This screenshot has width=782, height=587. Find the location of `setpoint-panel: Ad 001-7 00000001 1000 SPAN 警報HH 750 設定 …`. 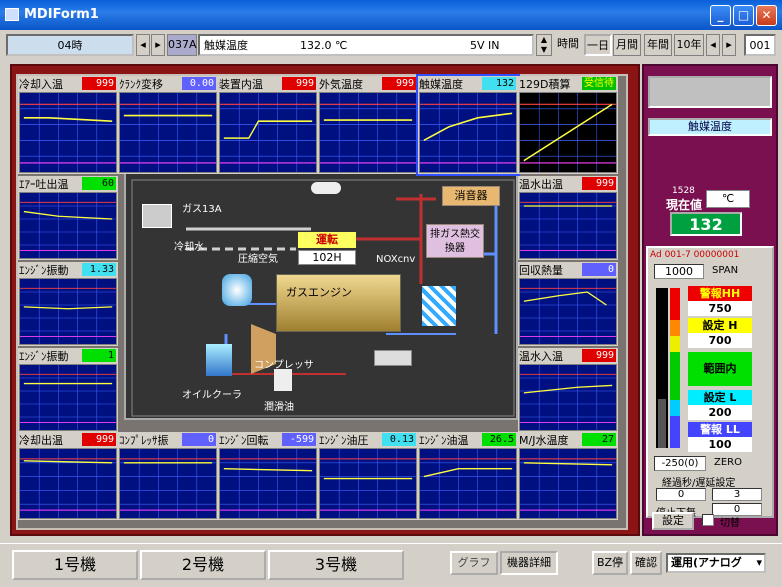

setpoint-panel: Ad 001-7 00000001 1000 SPAN 警報HH 750 設定 … is located at coordinates (710, 382).